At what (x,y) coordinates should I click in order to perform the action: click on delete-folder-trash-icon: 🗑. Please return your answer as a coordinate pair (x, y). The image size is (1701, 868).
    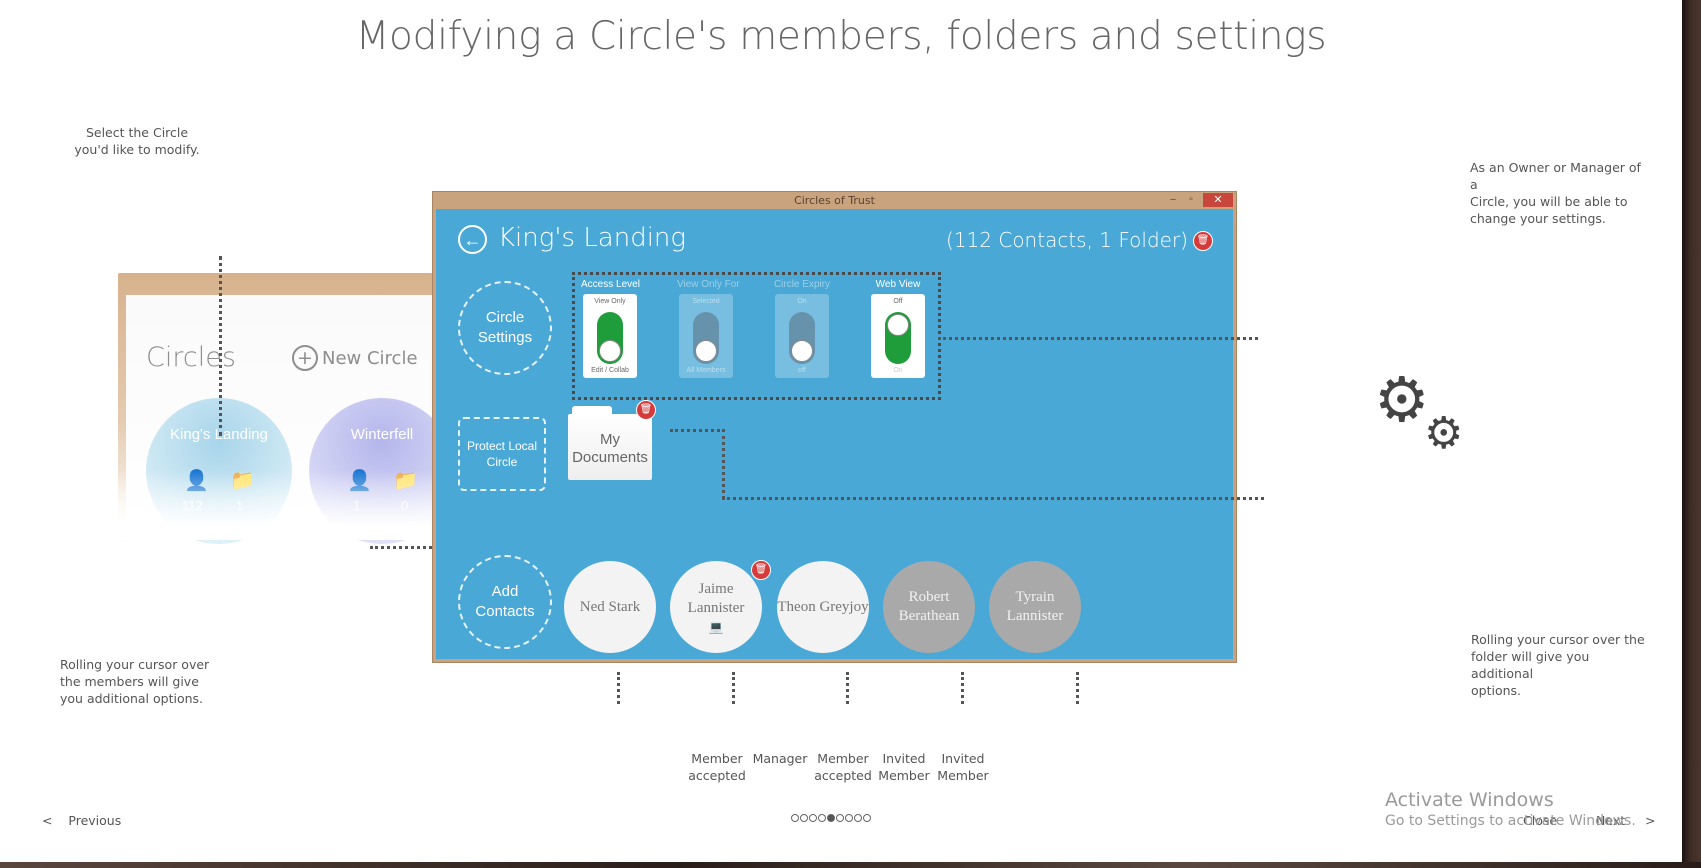
    Looking at the image, I should click on (646, 410).